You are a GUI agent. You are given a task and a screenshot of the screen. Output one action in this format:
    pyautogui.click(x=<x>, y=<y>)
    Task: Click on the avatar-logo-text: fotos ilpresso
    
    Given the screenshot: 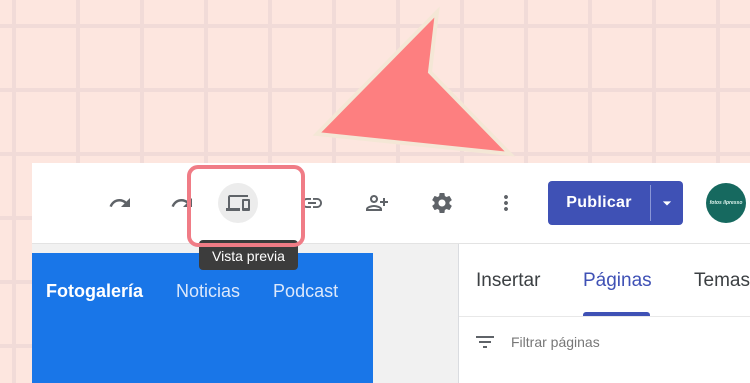 What is the action you would take?
    pyautogui.click(x=726, y=203)
    